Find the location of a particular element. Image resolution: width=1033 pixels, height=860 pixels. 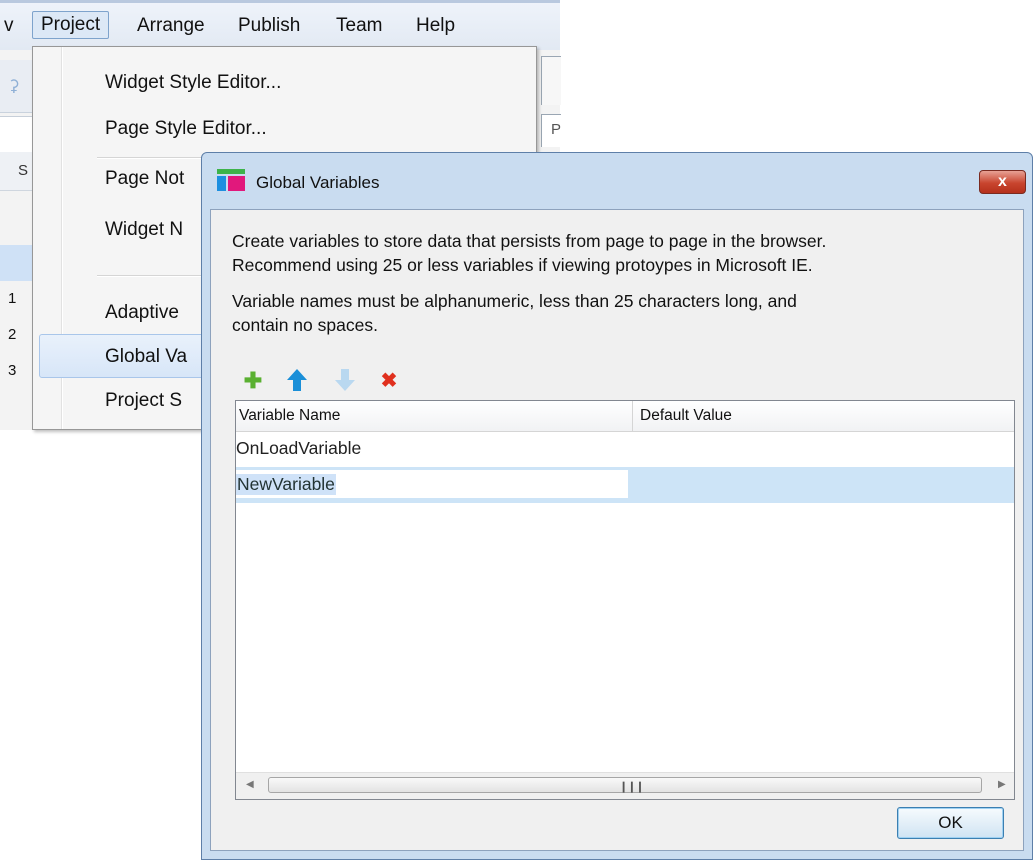

menu-project: Project is located at coordinates (71, 25).